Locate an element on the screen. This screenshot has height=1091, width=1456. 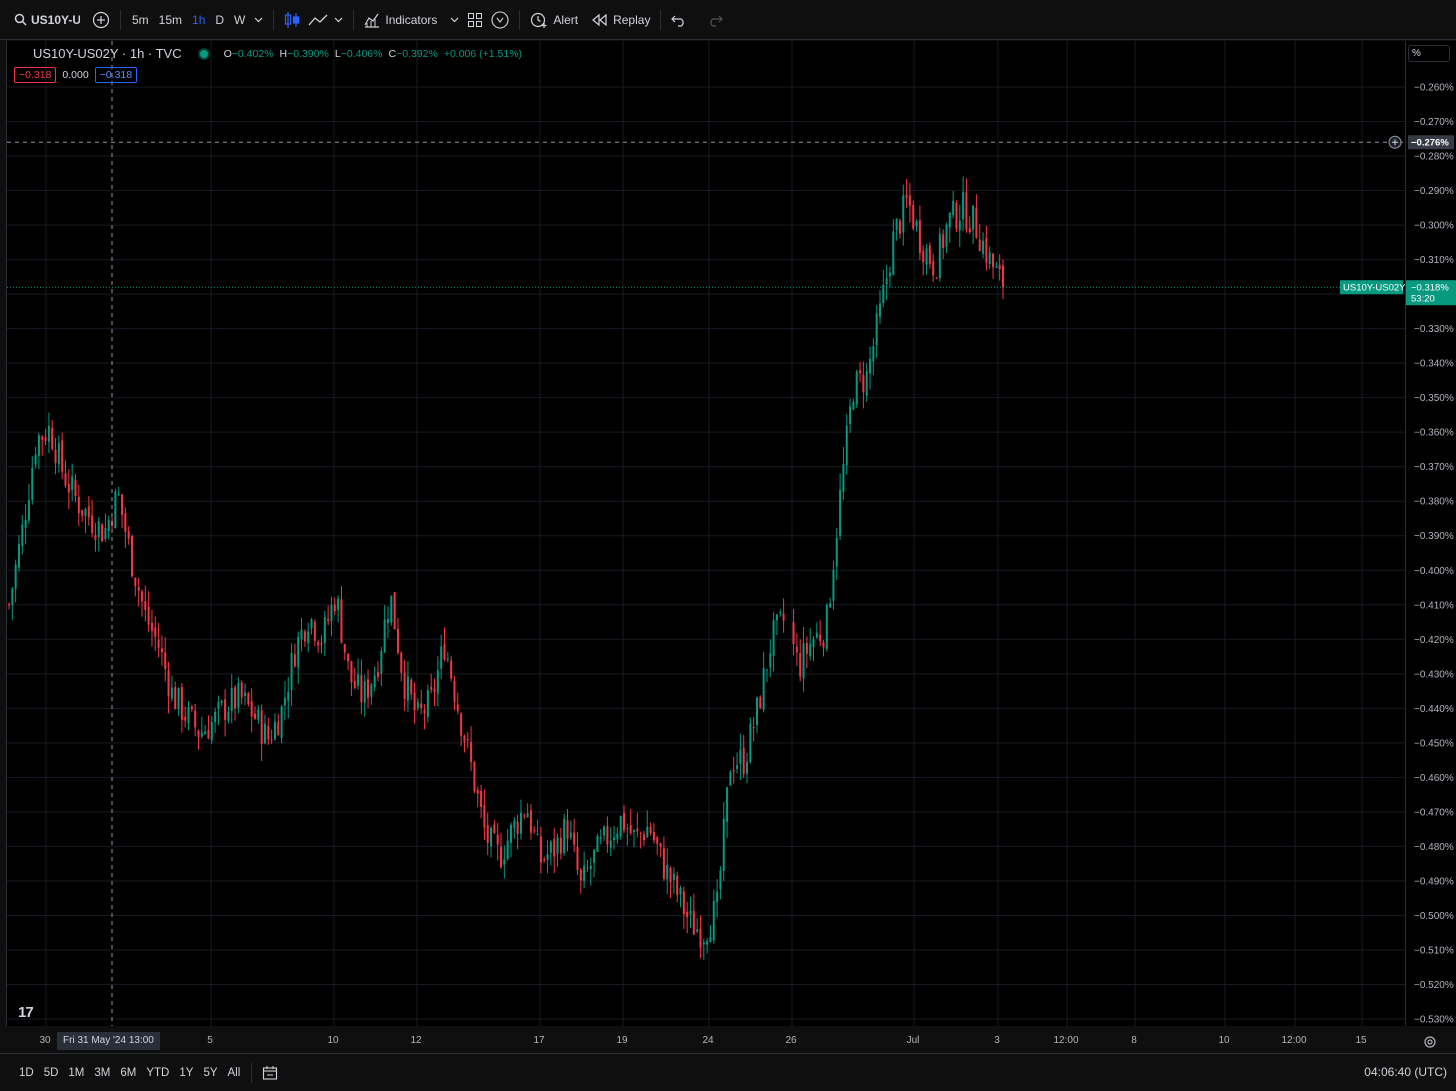
legend-high: H−0.390% is located at coordinates (304, 54).